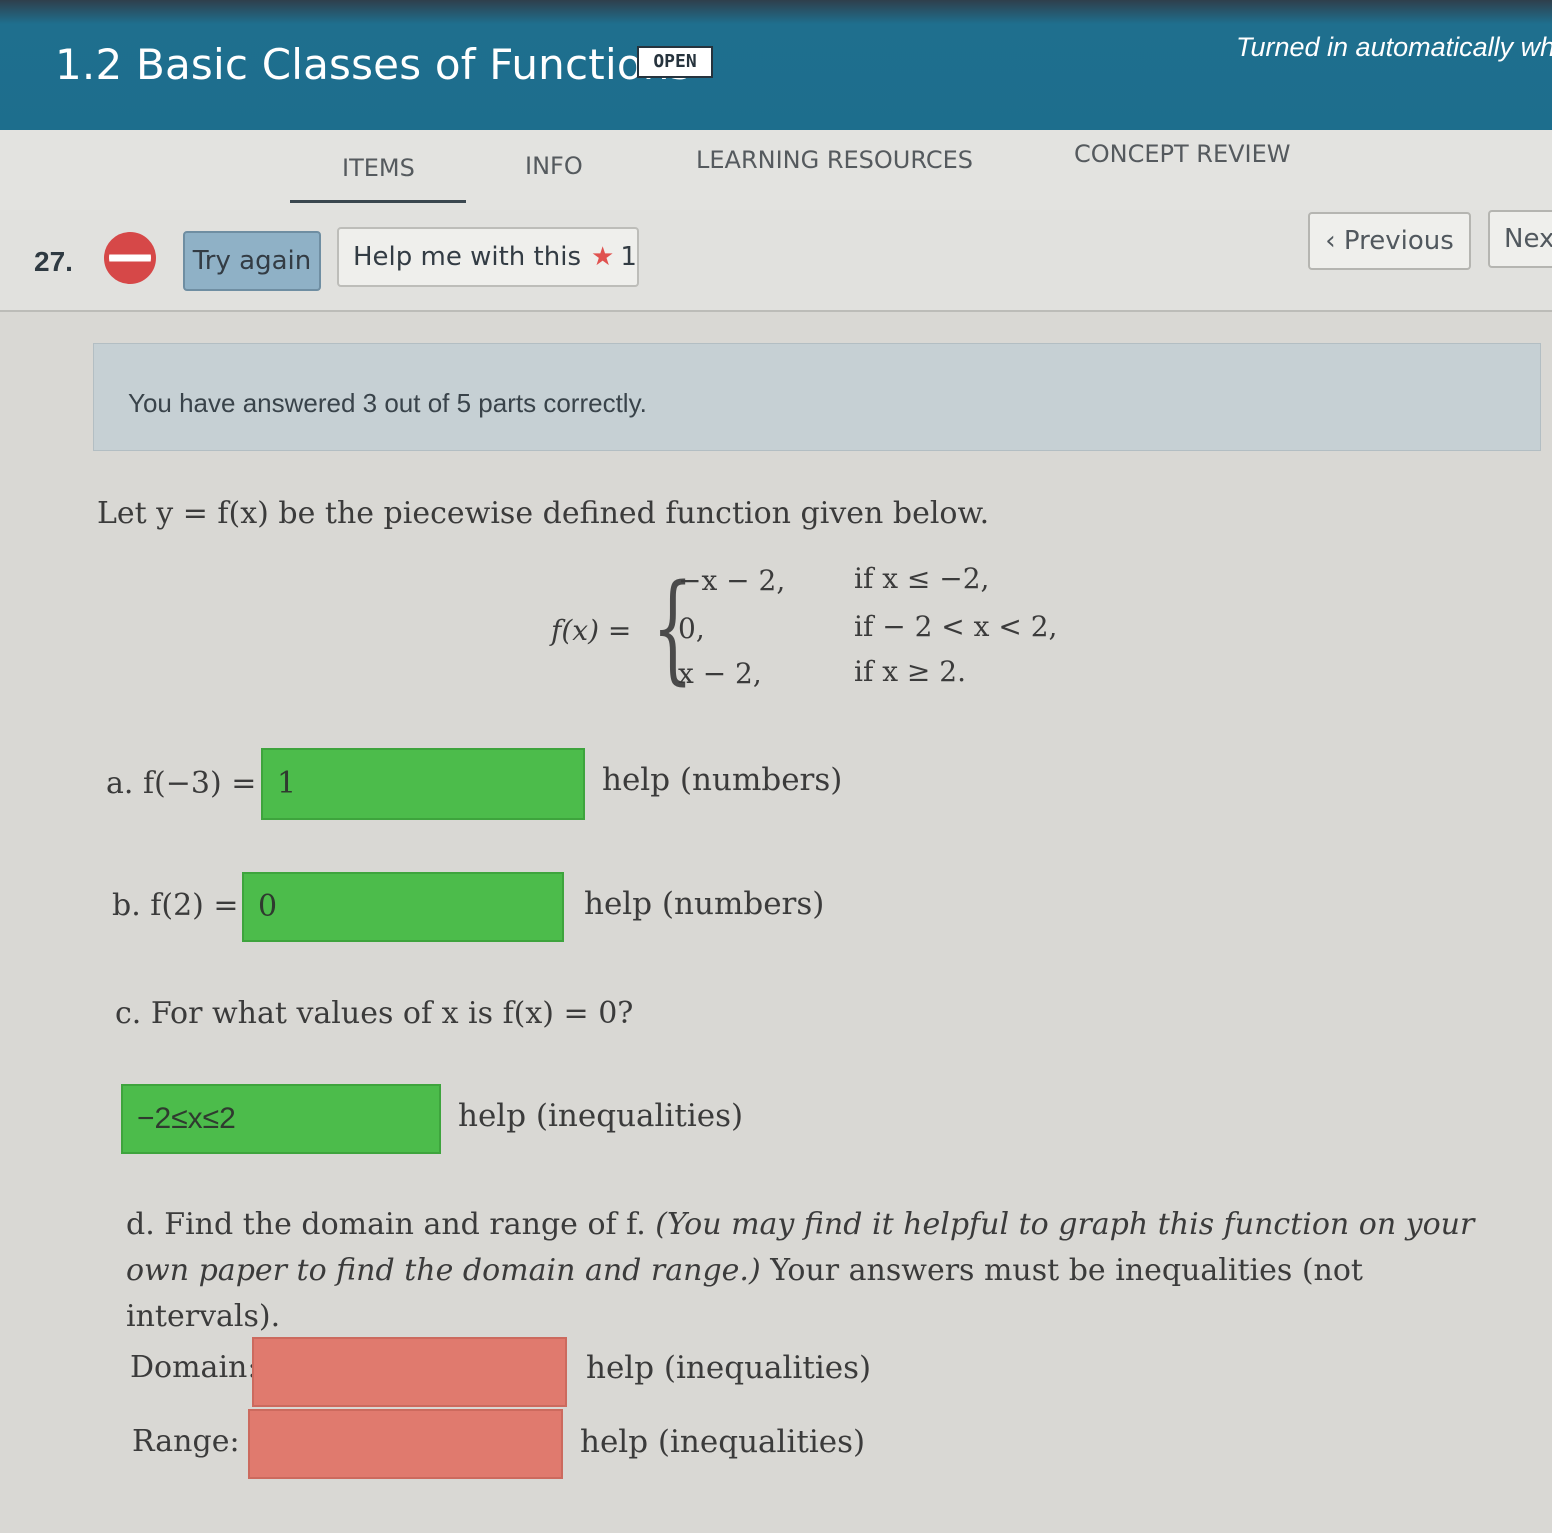 The height and width of the screenshot is (1533, 1552). I want to click on turn-in-notice: Turned in automatically wher, so click(1394, 47).